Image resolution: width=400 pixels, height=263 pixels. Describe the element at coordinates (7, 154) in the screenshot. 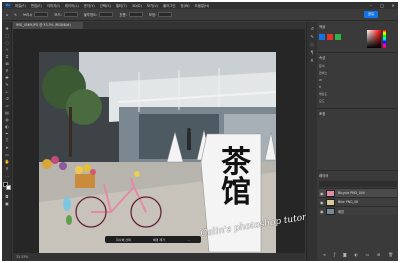

I see `rectangle-tool-icon: ▭` at that location.